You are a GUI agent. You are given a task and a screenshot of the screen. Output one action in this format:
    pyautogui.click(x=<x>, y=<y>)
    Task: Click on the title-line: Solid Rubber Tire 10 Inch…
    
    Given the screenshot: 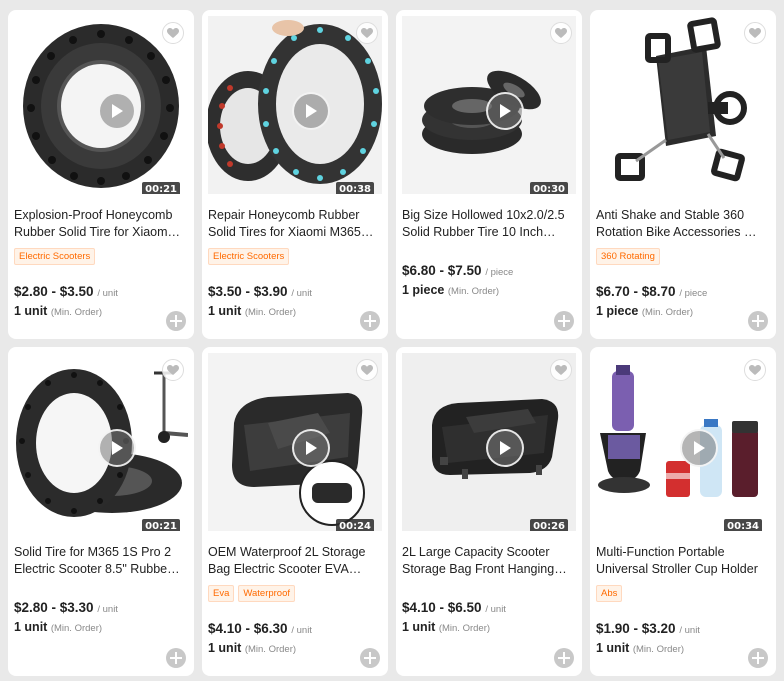 What is the action you would take?
    pyautogui.click(x=479, y=232)
    